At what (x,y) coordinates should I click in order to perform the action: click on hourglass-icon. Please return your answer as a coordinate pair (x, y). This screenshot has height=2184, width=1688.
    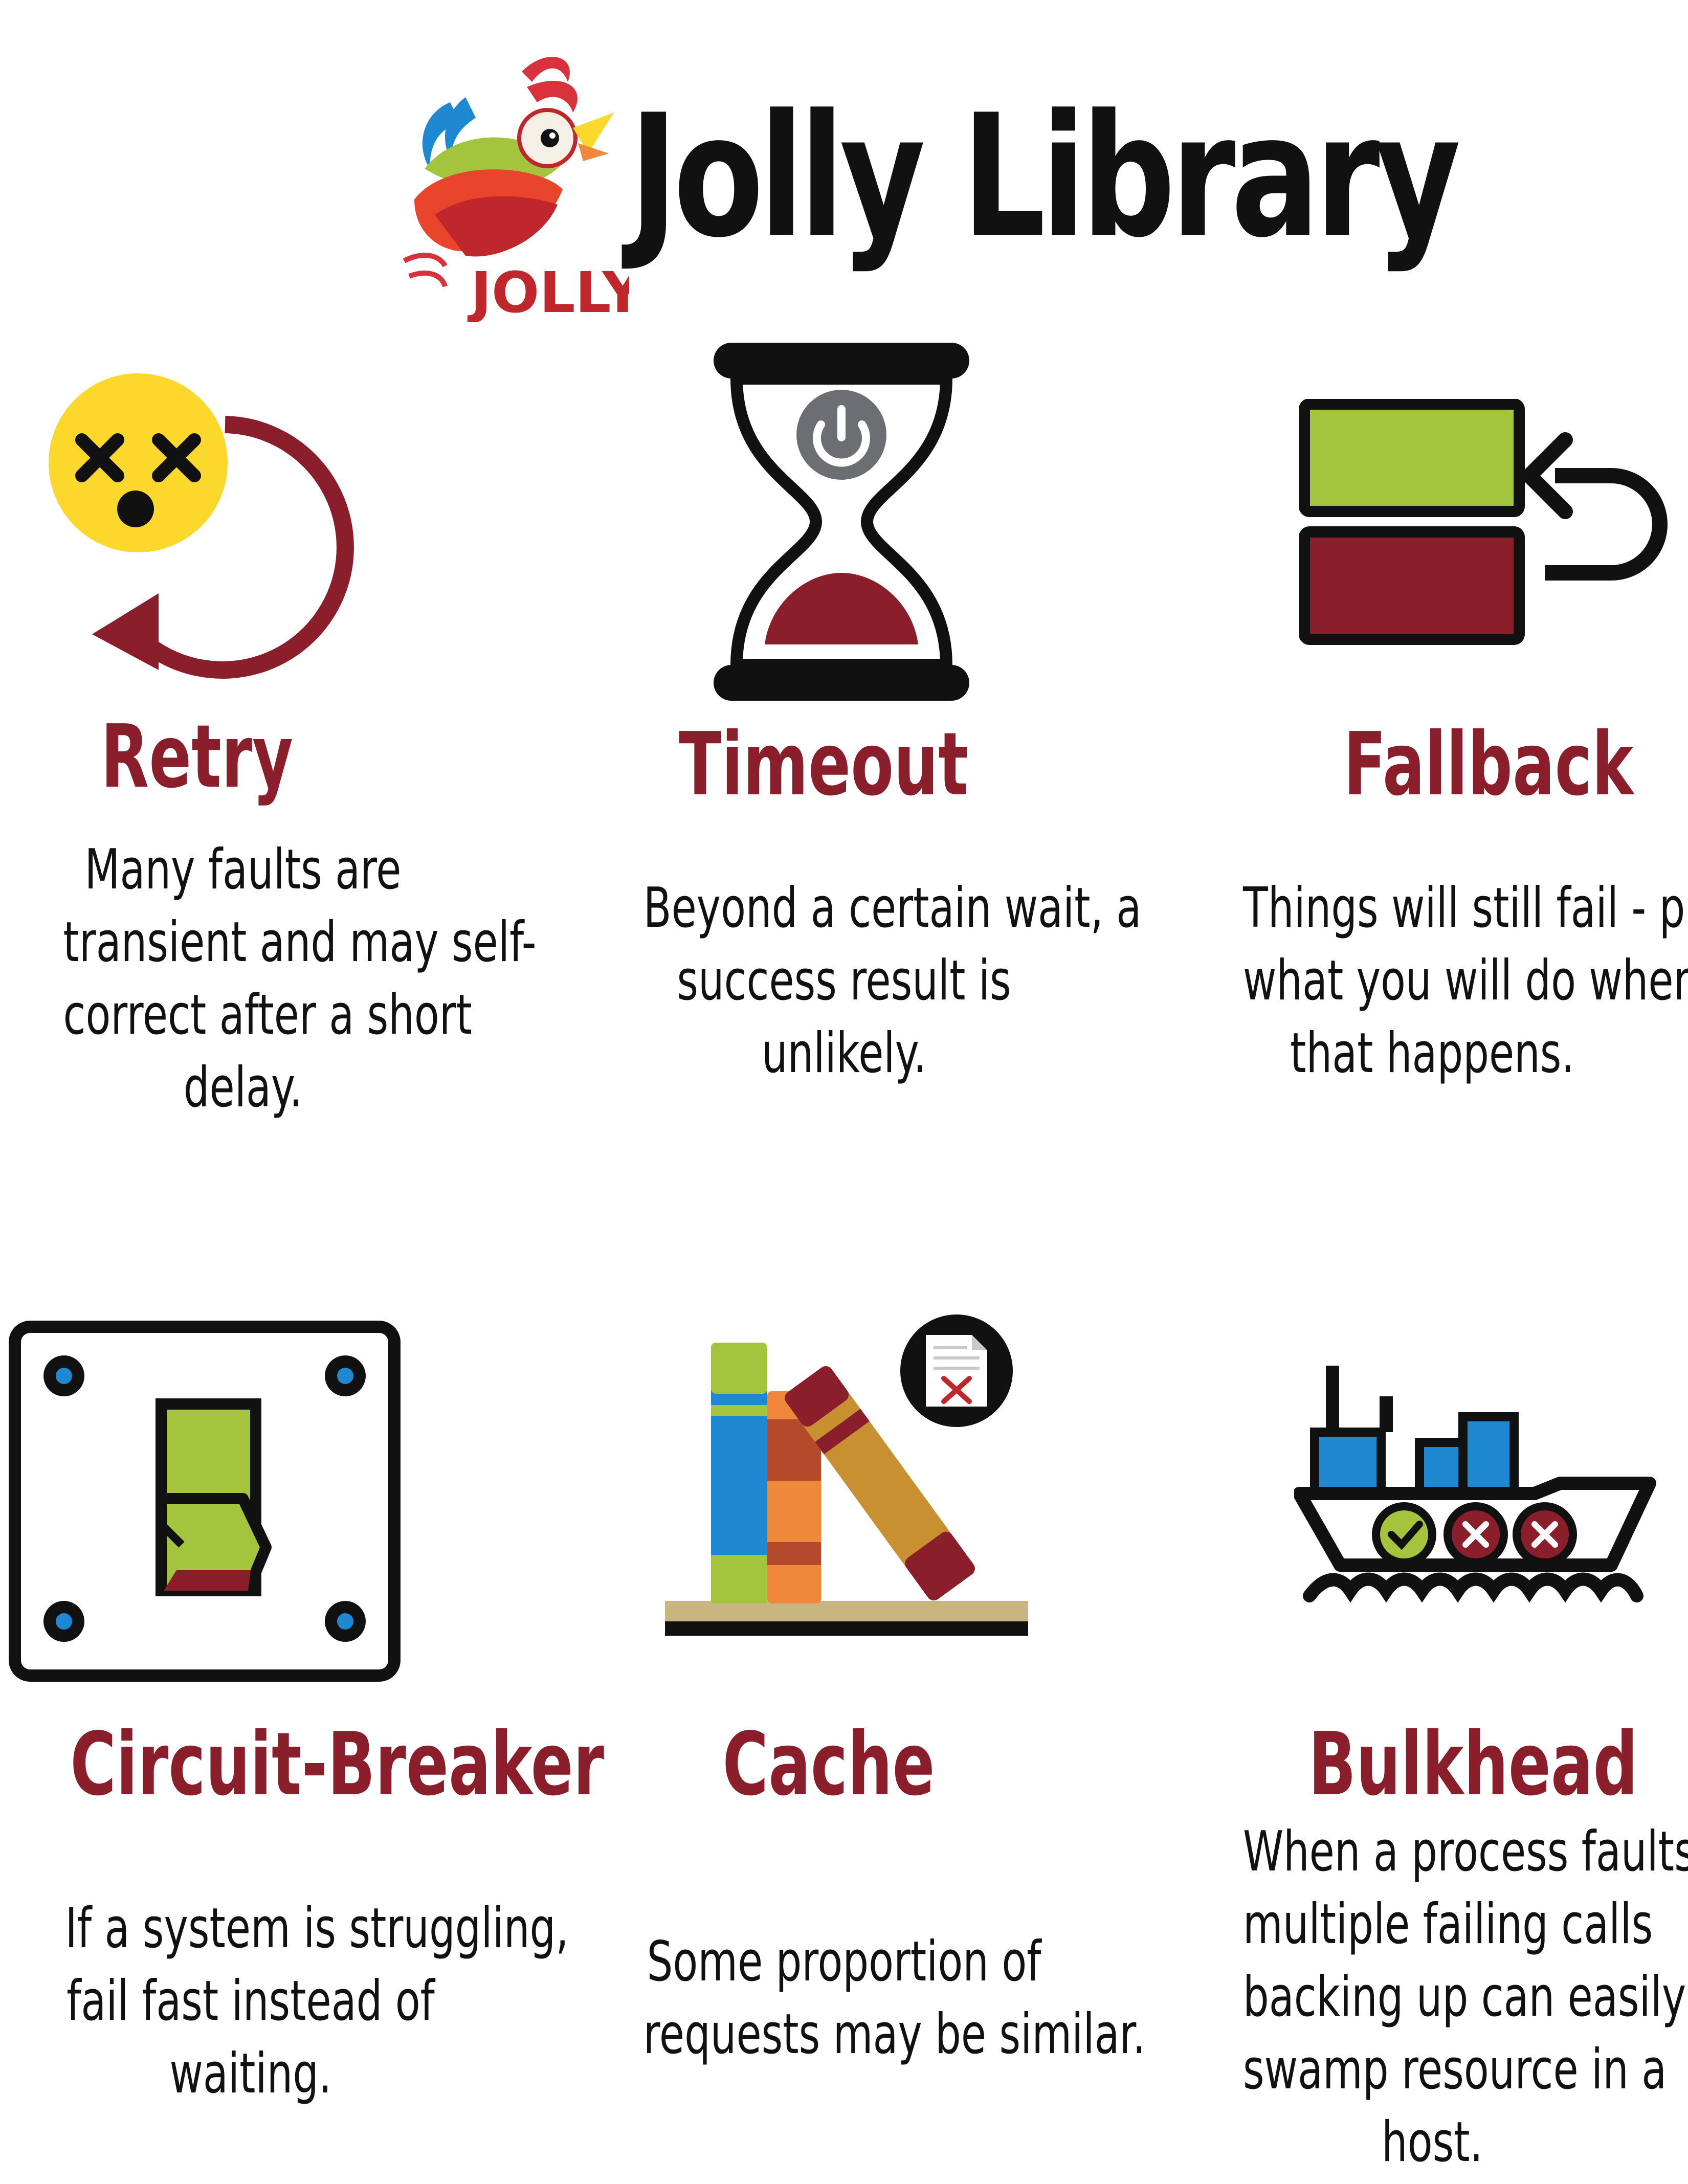
    Looking at the image, I should click on (841, 522).